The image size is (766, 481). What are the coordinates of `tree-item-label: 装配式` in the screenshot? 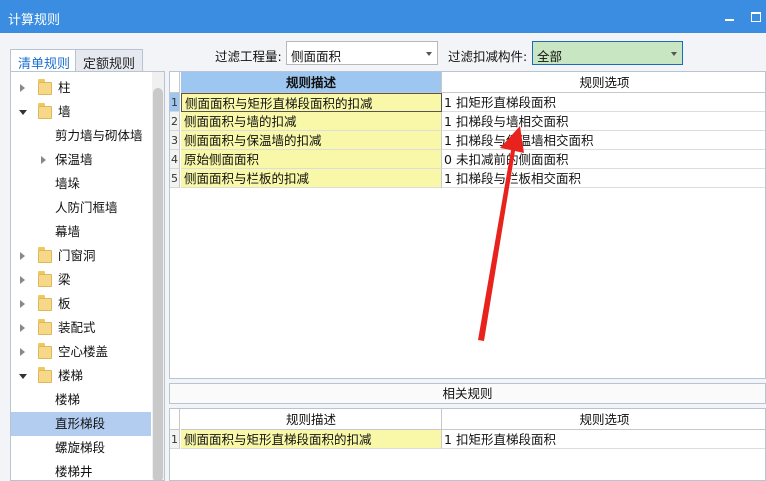 It's located at (77, 327).